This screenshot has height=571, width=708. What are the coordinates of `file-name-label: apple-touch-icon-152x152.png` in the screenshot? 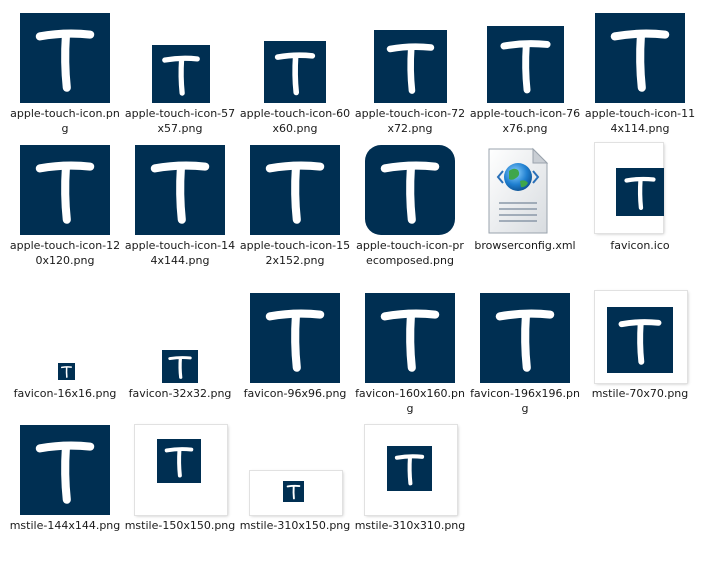 It's located at (295, 253).